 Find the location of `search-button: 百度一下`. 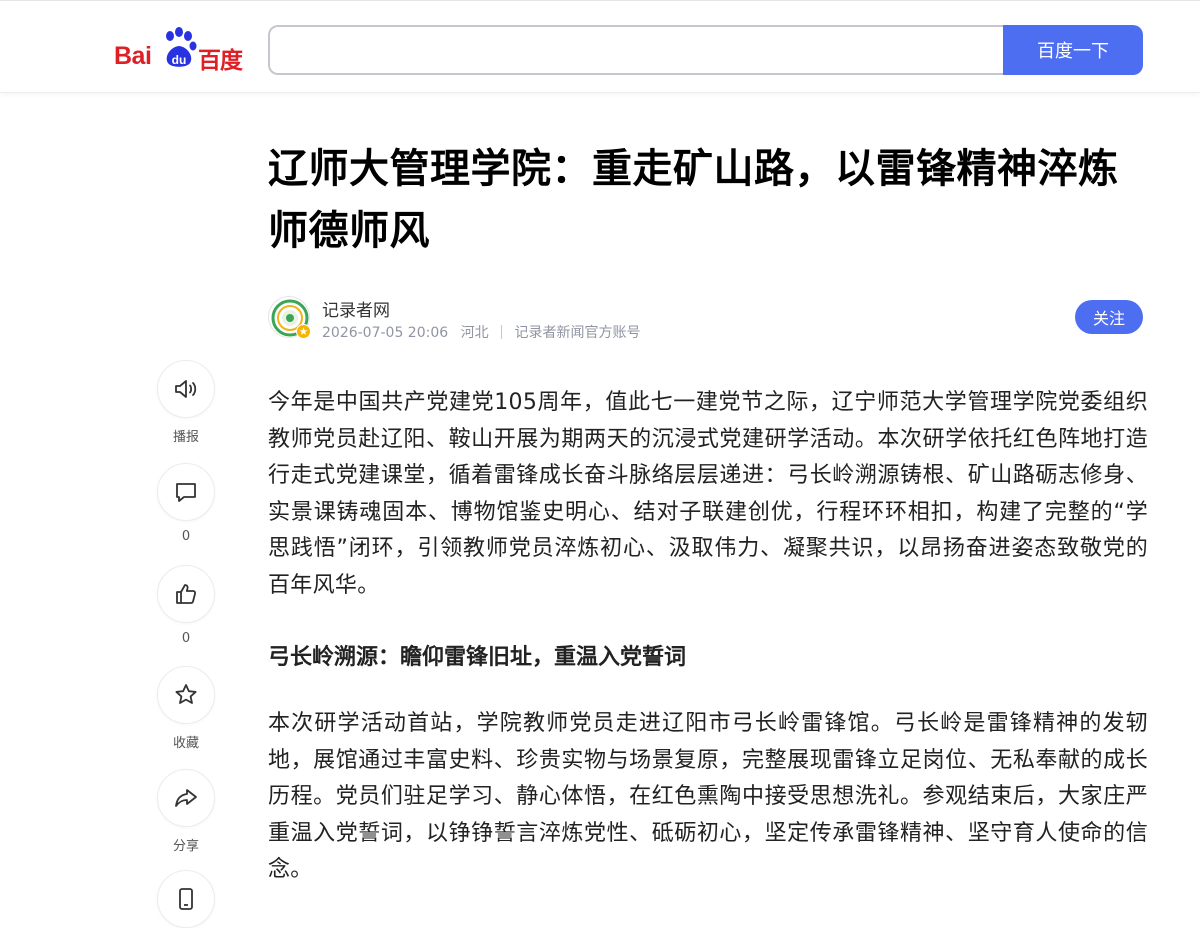

search-button: 百度一下 is located at coordinates (1073, 50).